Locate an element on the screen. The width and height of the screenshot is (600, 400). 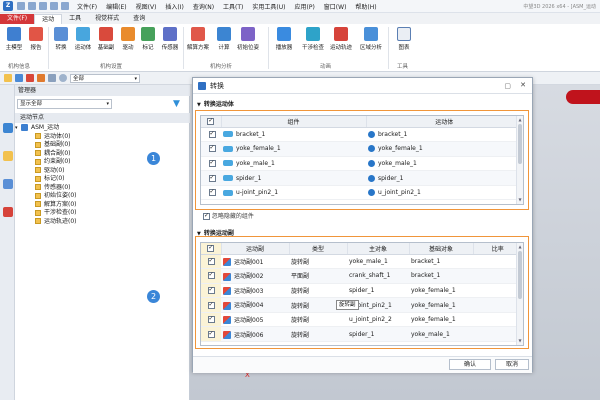
bodies-scrollbar: ▲ ▼ is located at coordinates (519, 160).